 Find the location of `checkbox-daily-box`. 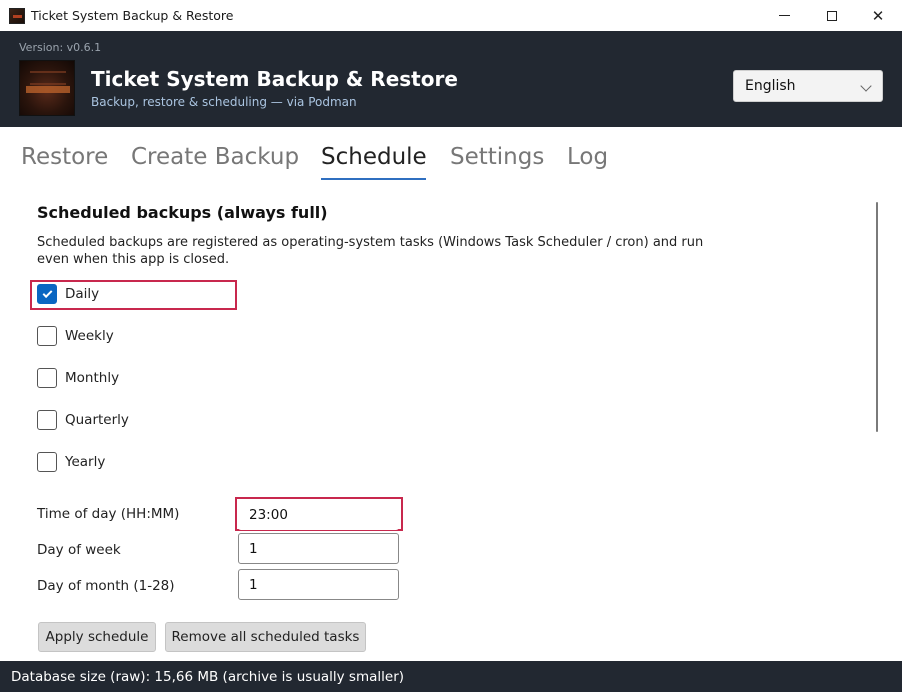

checkbox-daily-box is located at coordinates (47, 294).